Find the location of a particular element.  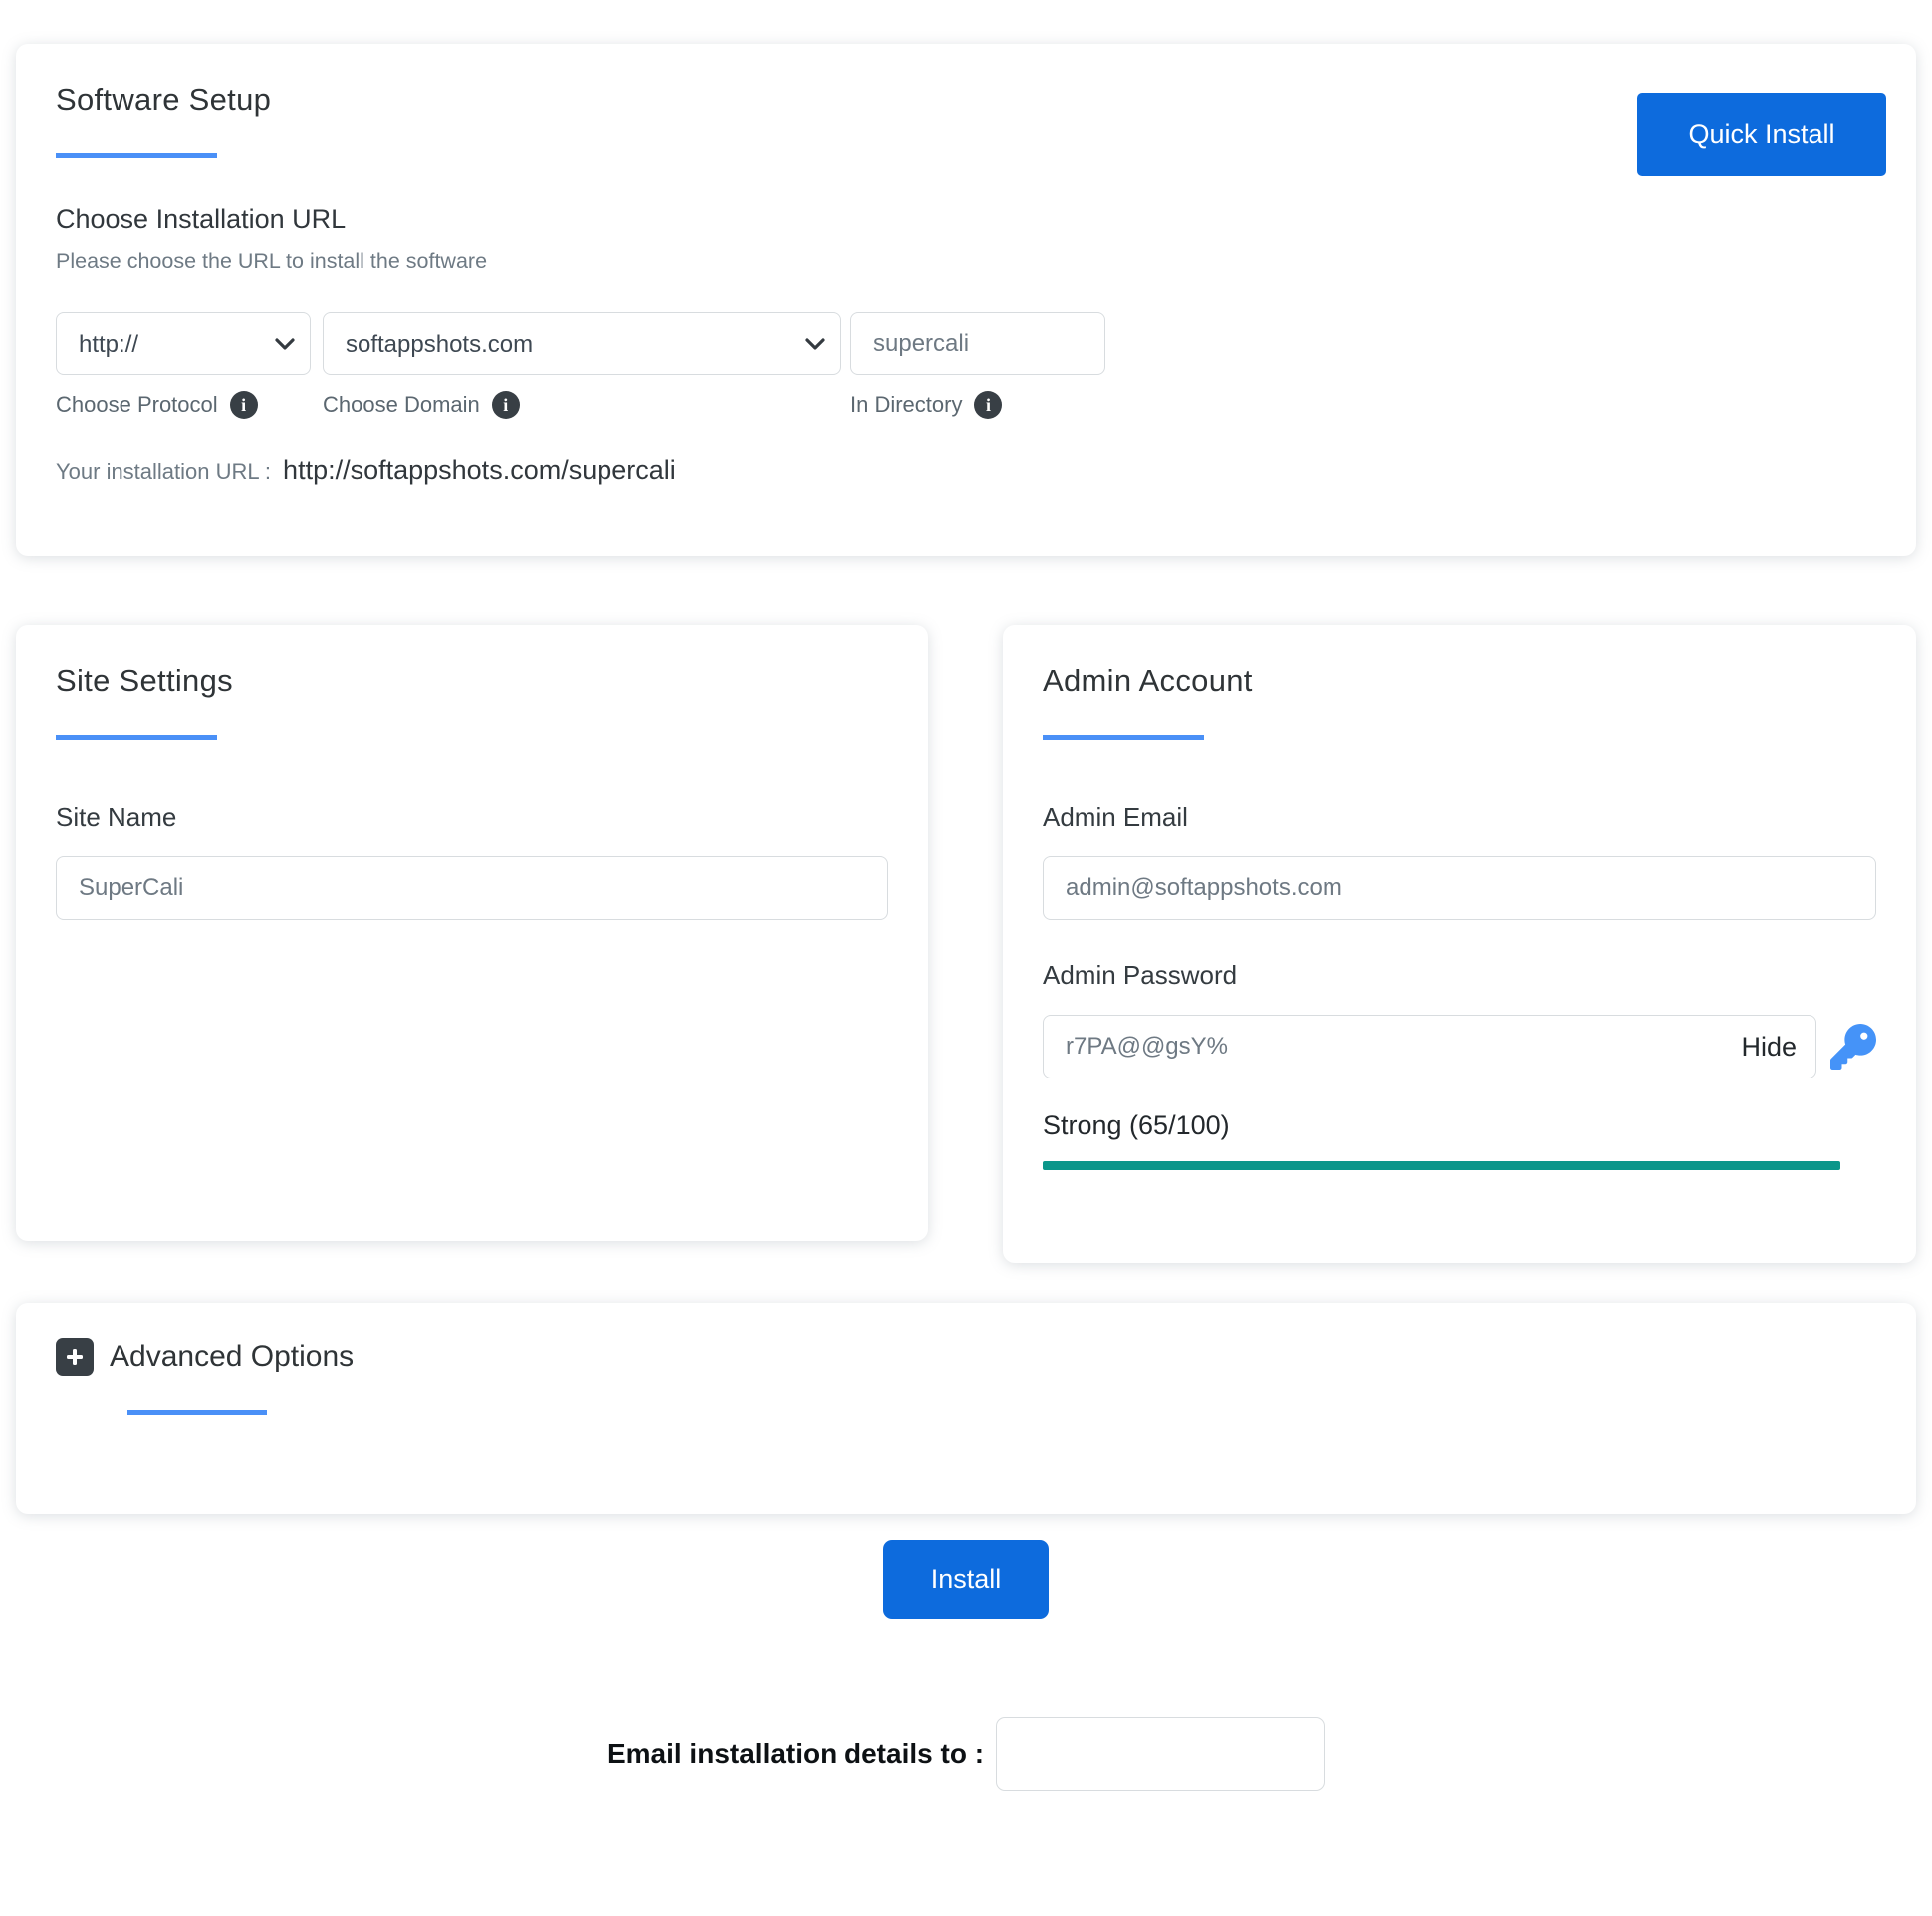

directory-input is located at coordinates (978, 343).